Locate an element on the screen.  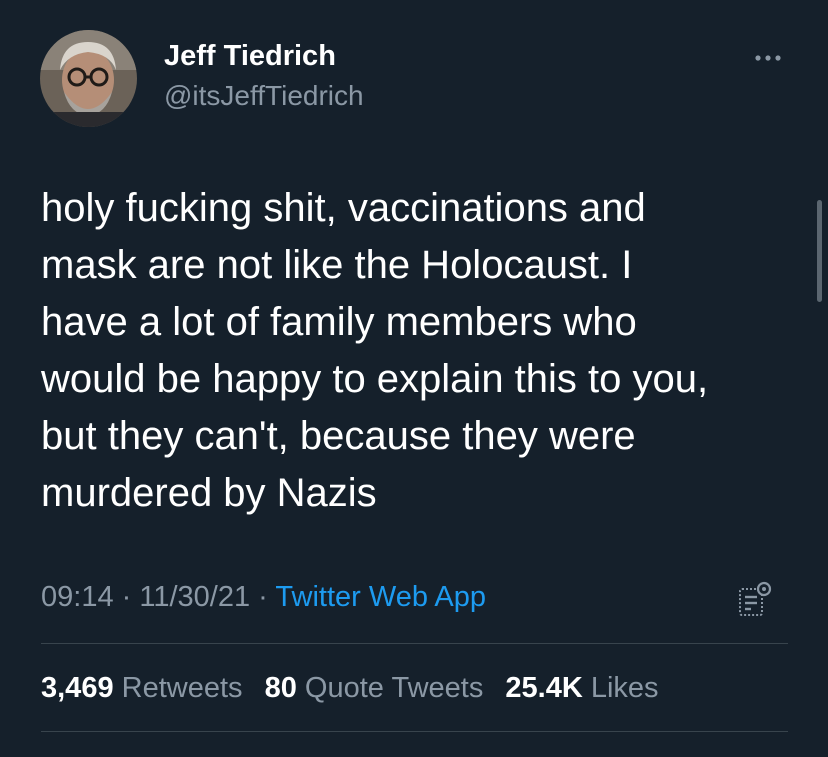
retweets-stat: 3,469 Retweets is located at coordinates (142, 688).